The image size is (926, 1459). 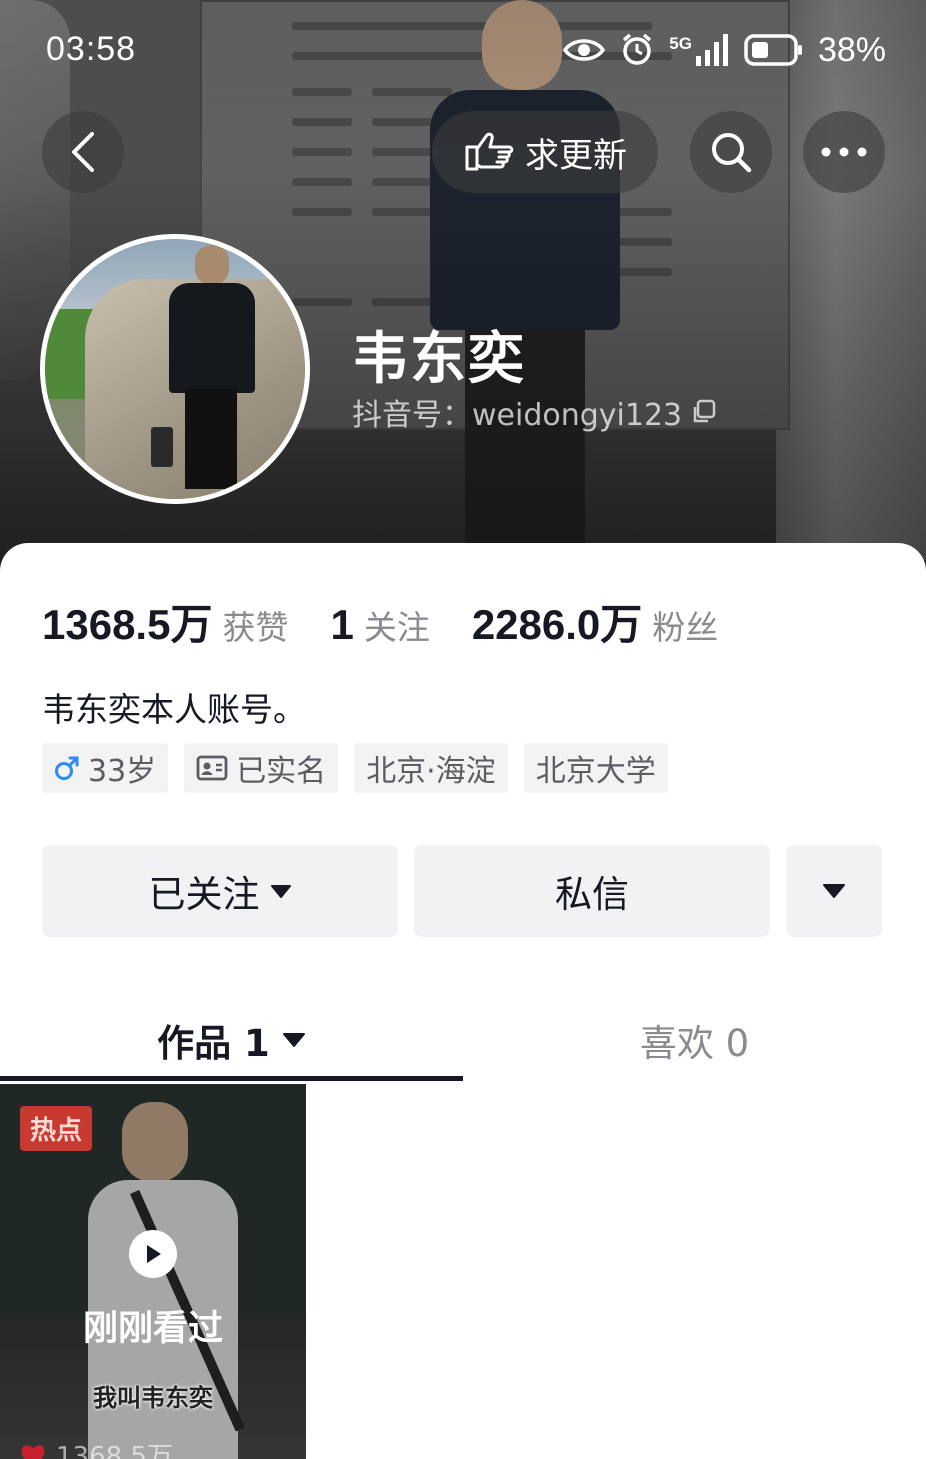 I want to click on avatar, so click(x=175, y=369).